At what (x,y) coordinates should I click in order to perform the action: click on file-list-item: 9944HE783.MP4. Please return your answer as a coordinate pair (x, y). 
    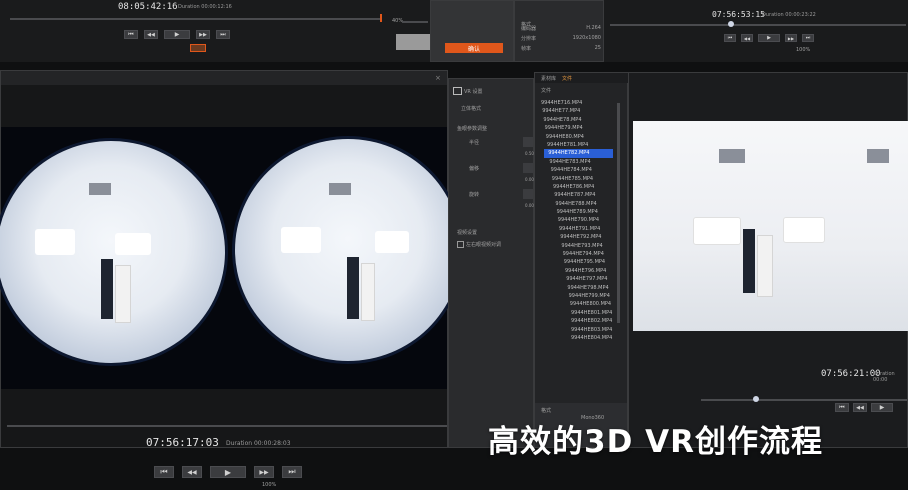
    Looking at the image, I should click on (579, 162).